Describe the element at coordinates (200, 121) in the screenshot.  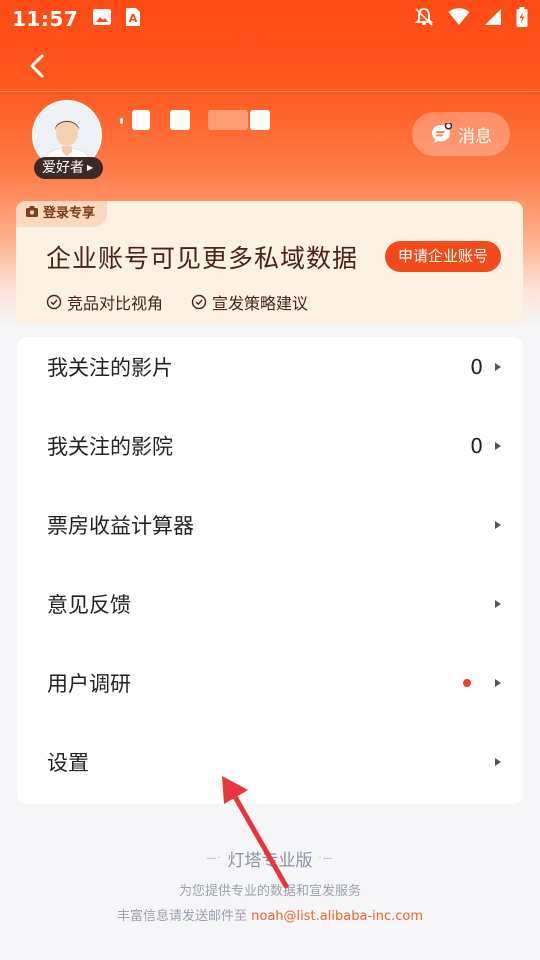
I see `username-redacted` at that location.